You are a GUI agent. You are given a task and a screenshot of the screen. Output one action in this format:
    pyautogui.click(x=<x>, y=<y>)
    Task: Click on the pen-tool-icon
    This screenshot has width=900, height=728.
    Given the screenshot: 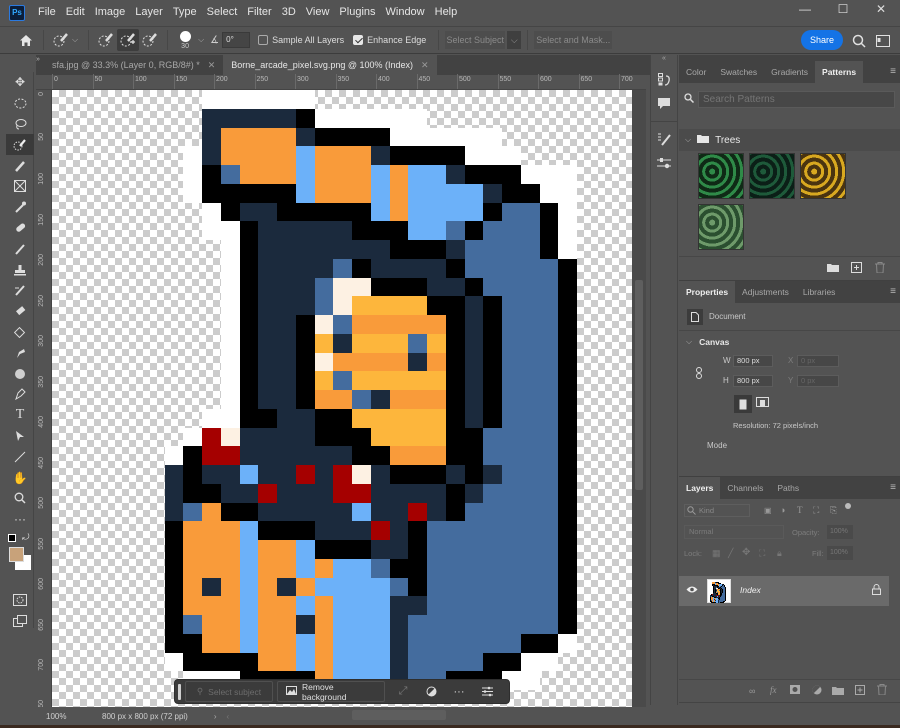 What is the action you would take?
    pyautogui.click(x=20, y=394)
    